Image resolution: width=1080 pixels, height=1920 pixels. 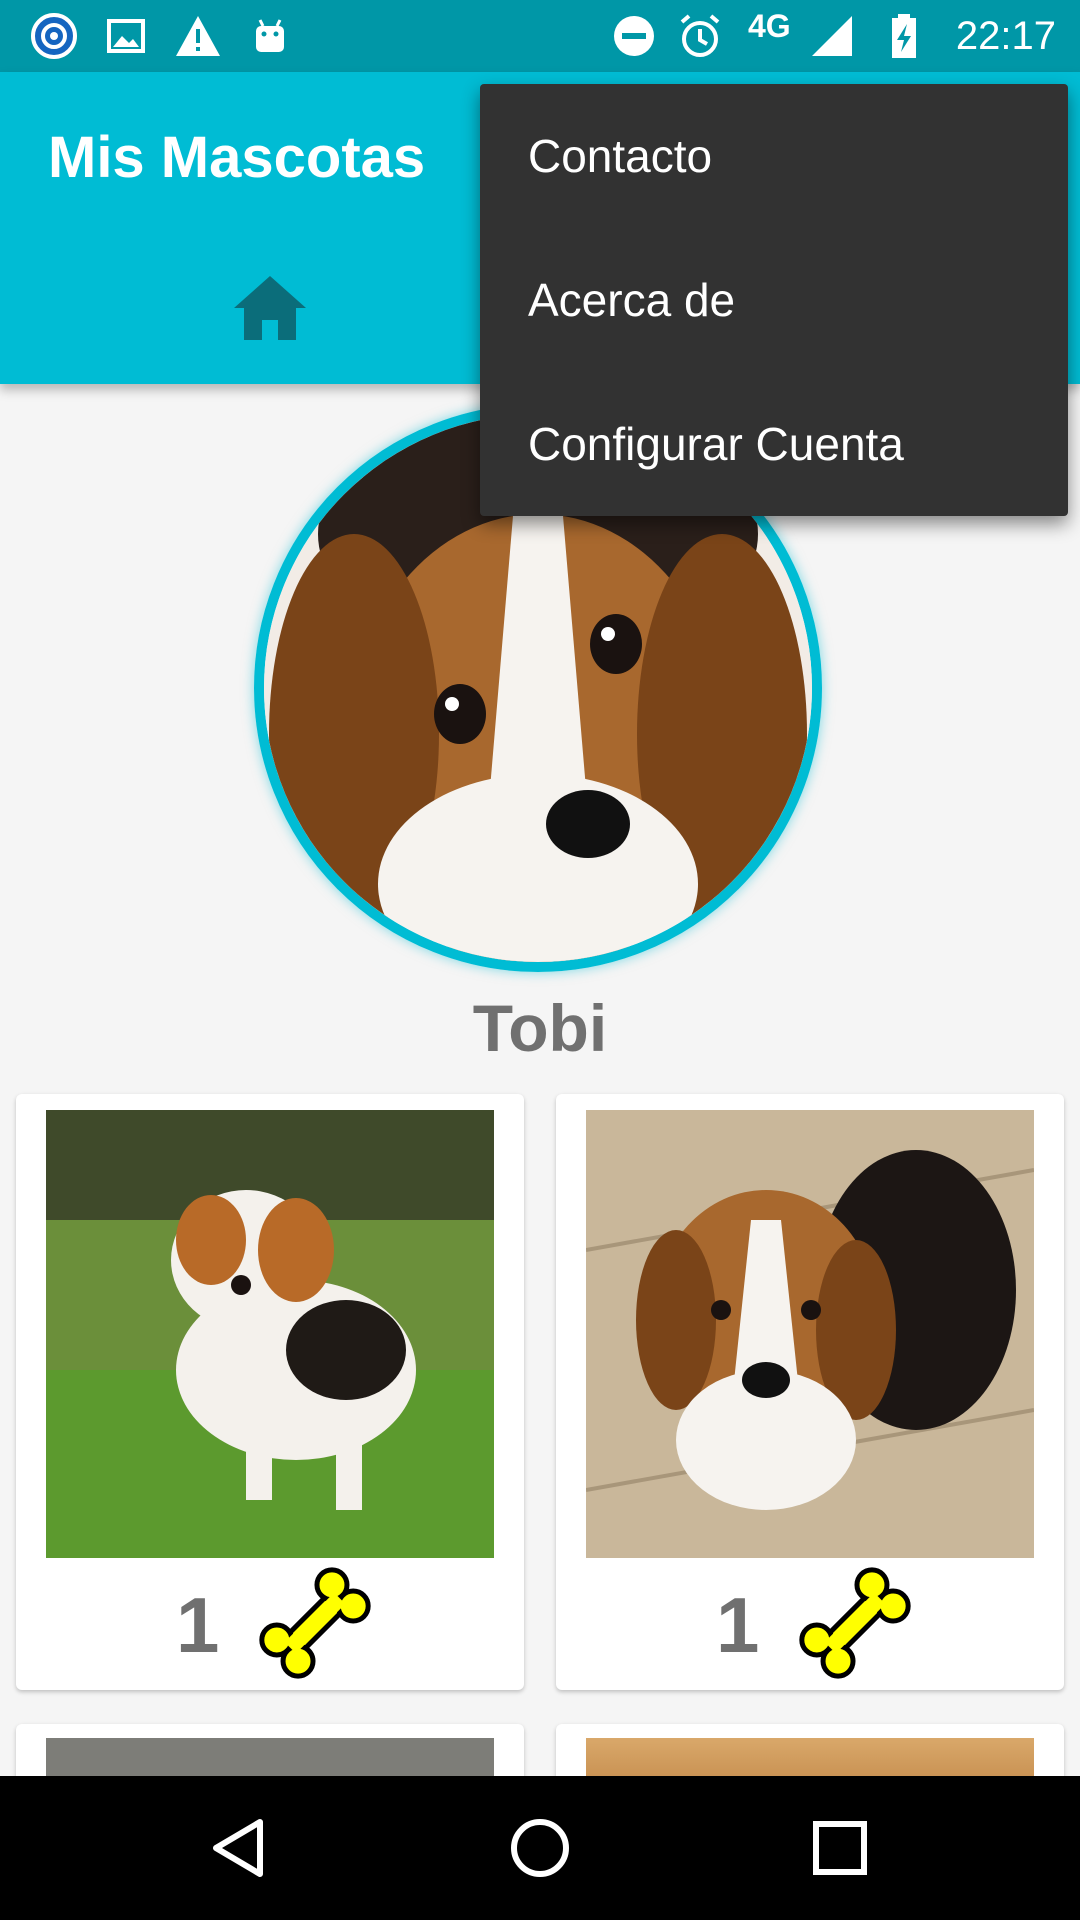 What do you see at coordinates (54, 36) in the screenshot?
I see `app-notification-icon` at bounding box center [54, 36].